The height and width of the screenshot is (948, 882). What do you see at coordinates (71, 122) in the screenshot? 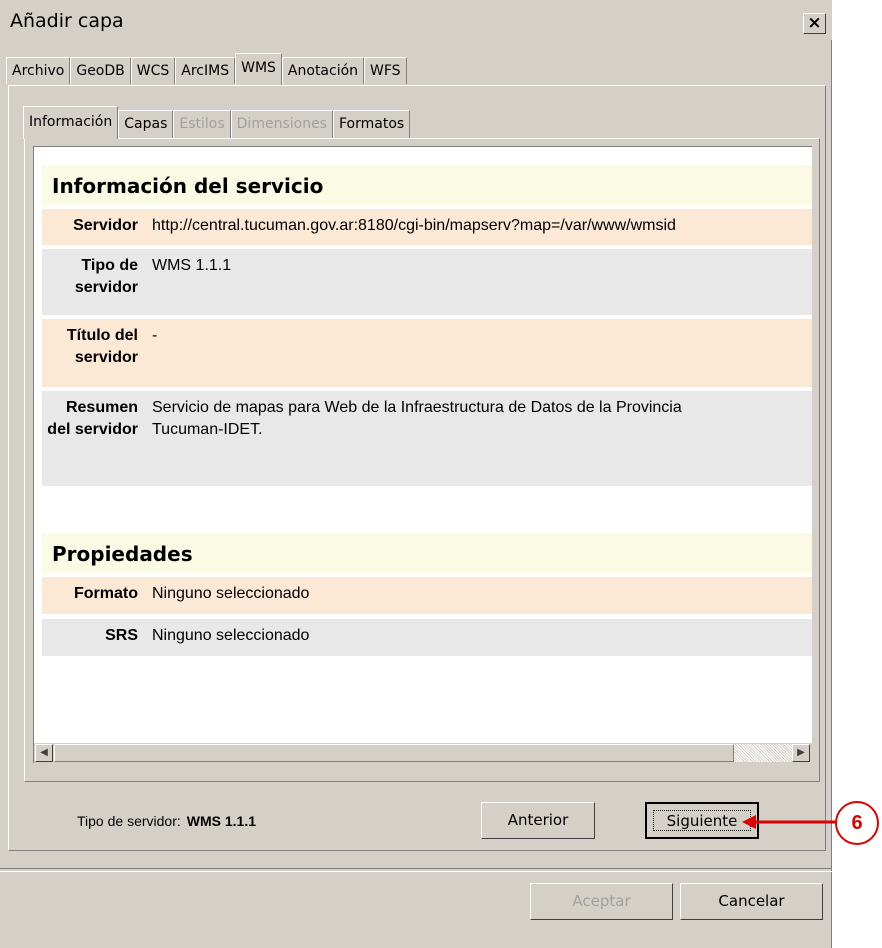
I see `subtab-informacion: Información` at bounding box center [71, 122].